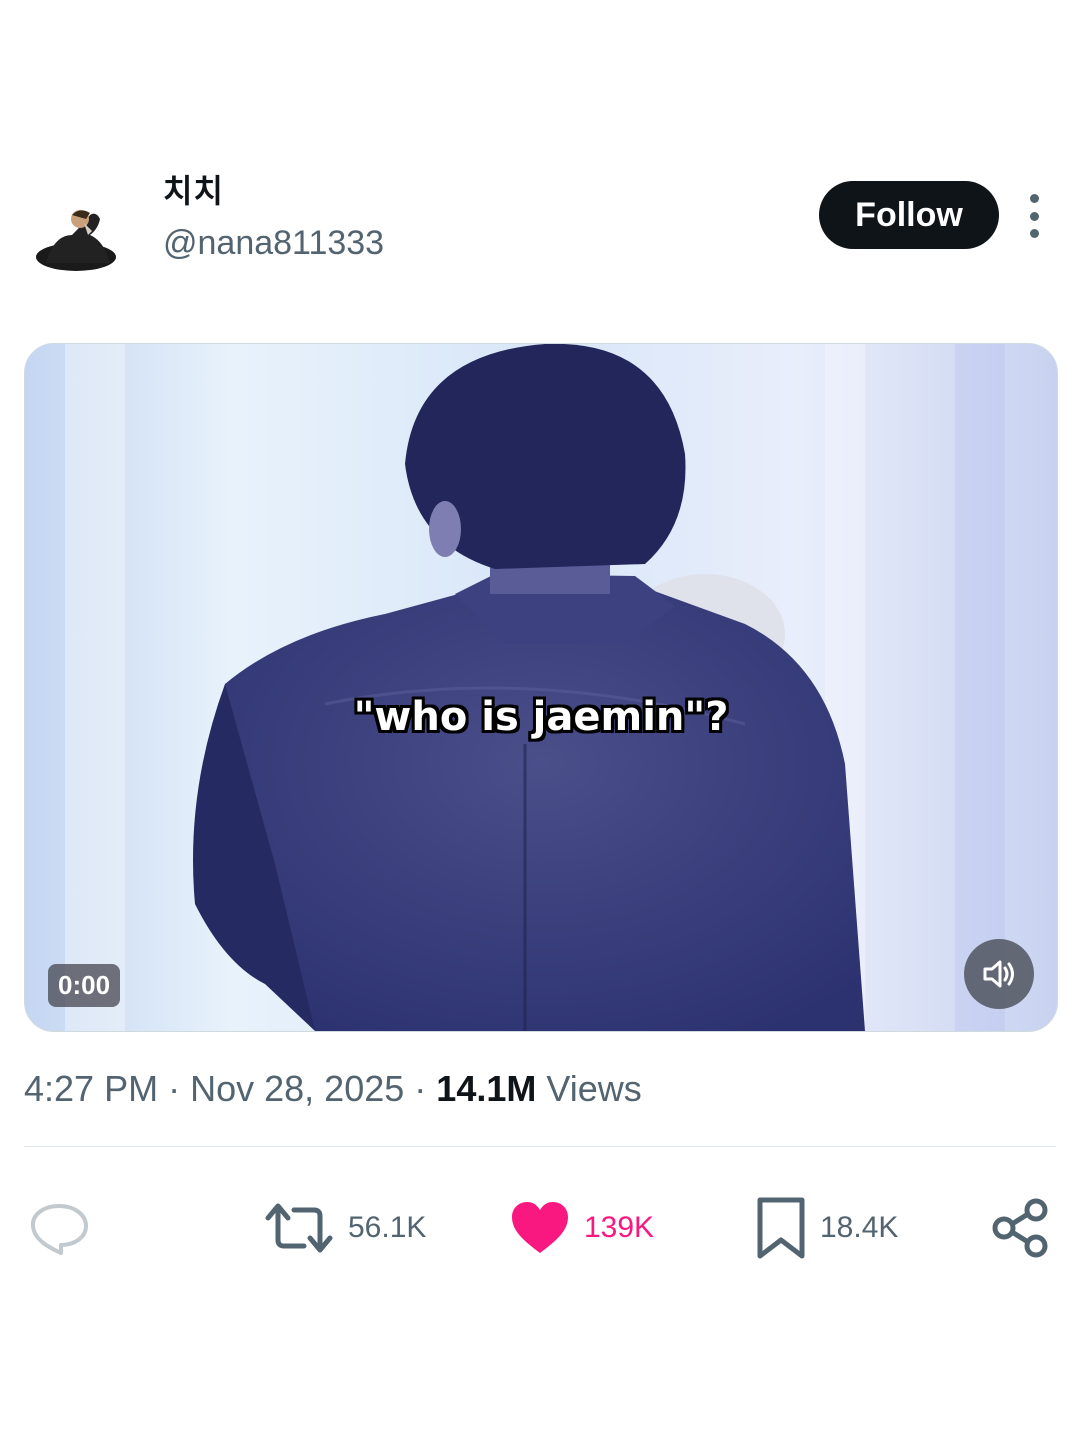 The height and width of the screenshot is (1440, 1080). Describe the element at coordinates (297, 1088) in the screenshot. I see `tweet-date: Nov 28, 2025` at that location.